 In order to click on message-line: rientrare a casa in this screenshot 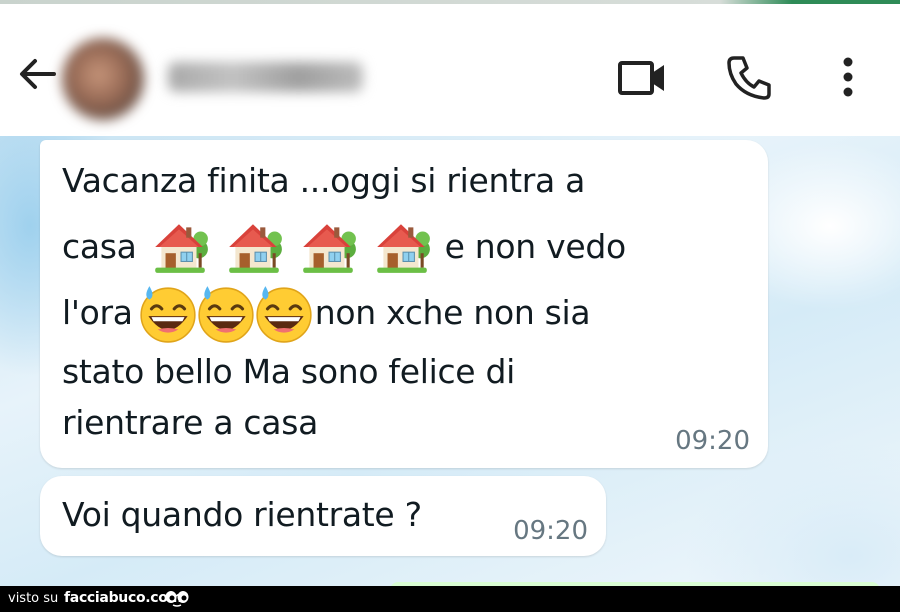, I will do `click(190, 422)`.